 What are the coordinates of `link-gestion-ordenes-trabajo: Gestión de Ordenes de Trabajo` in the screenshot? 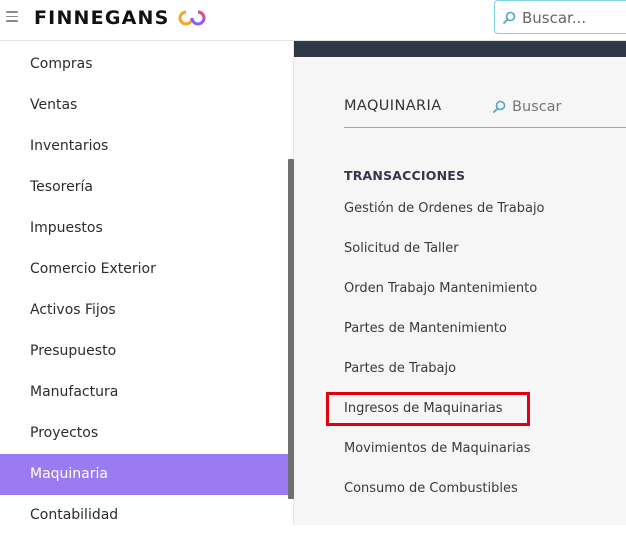 It's located at (444, 208).